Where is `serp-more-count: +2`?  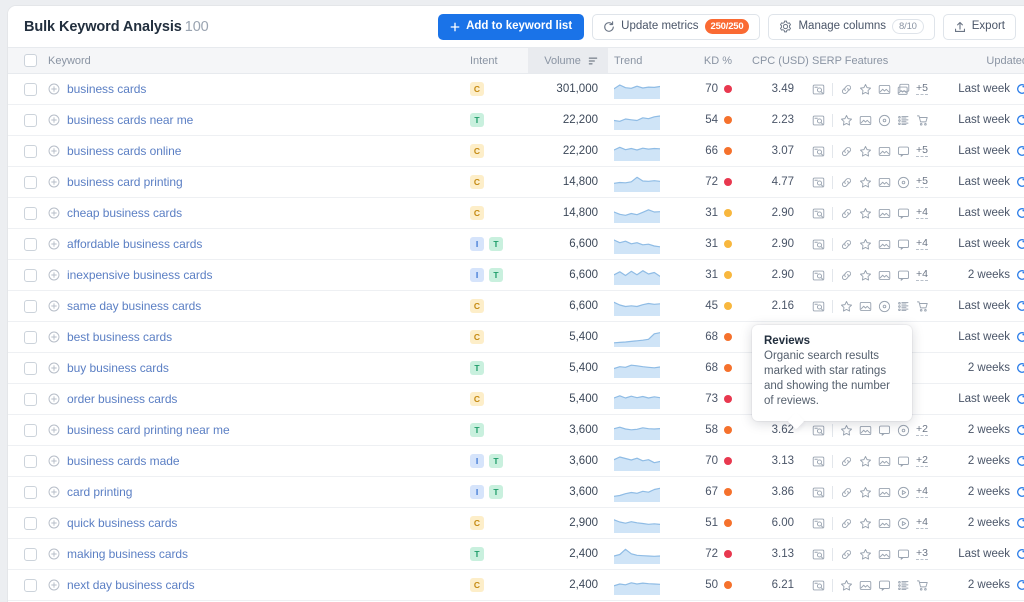 serp-more-count: +2 is located at coordinates (922, 461).